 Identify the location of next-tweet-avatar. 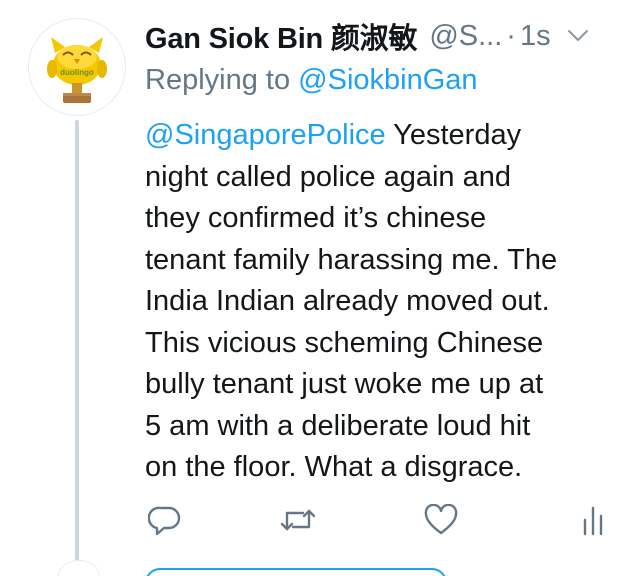
(79, 568).